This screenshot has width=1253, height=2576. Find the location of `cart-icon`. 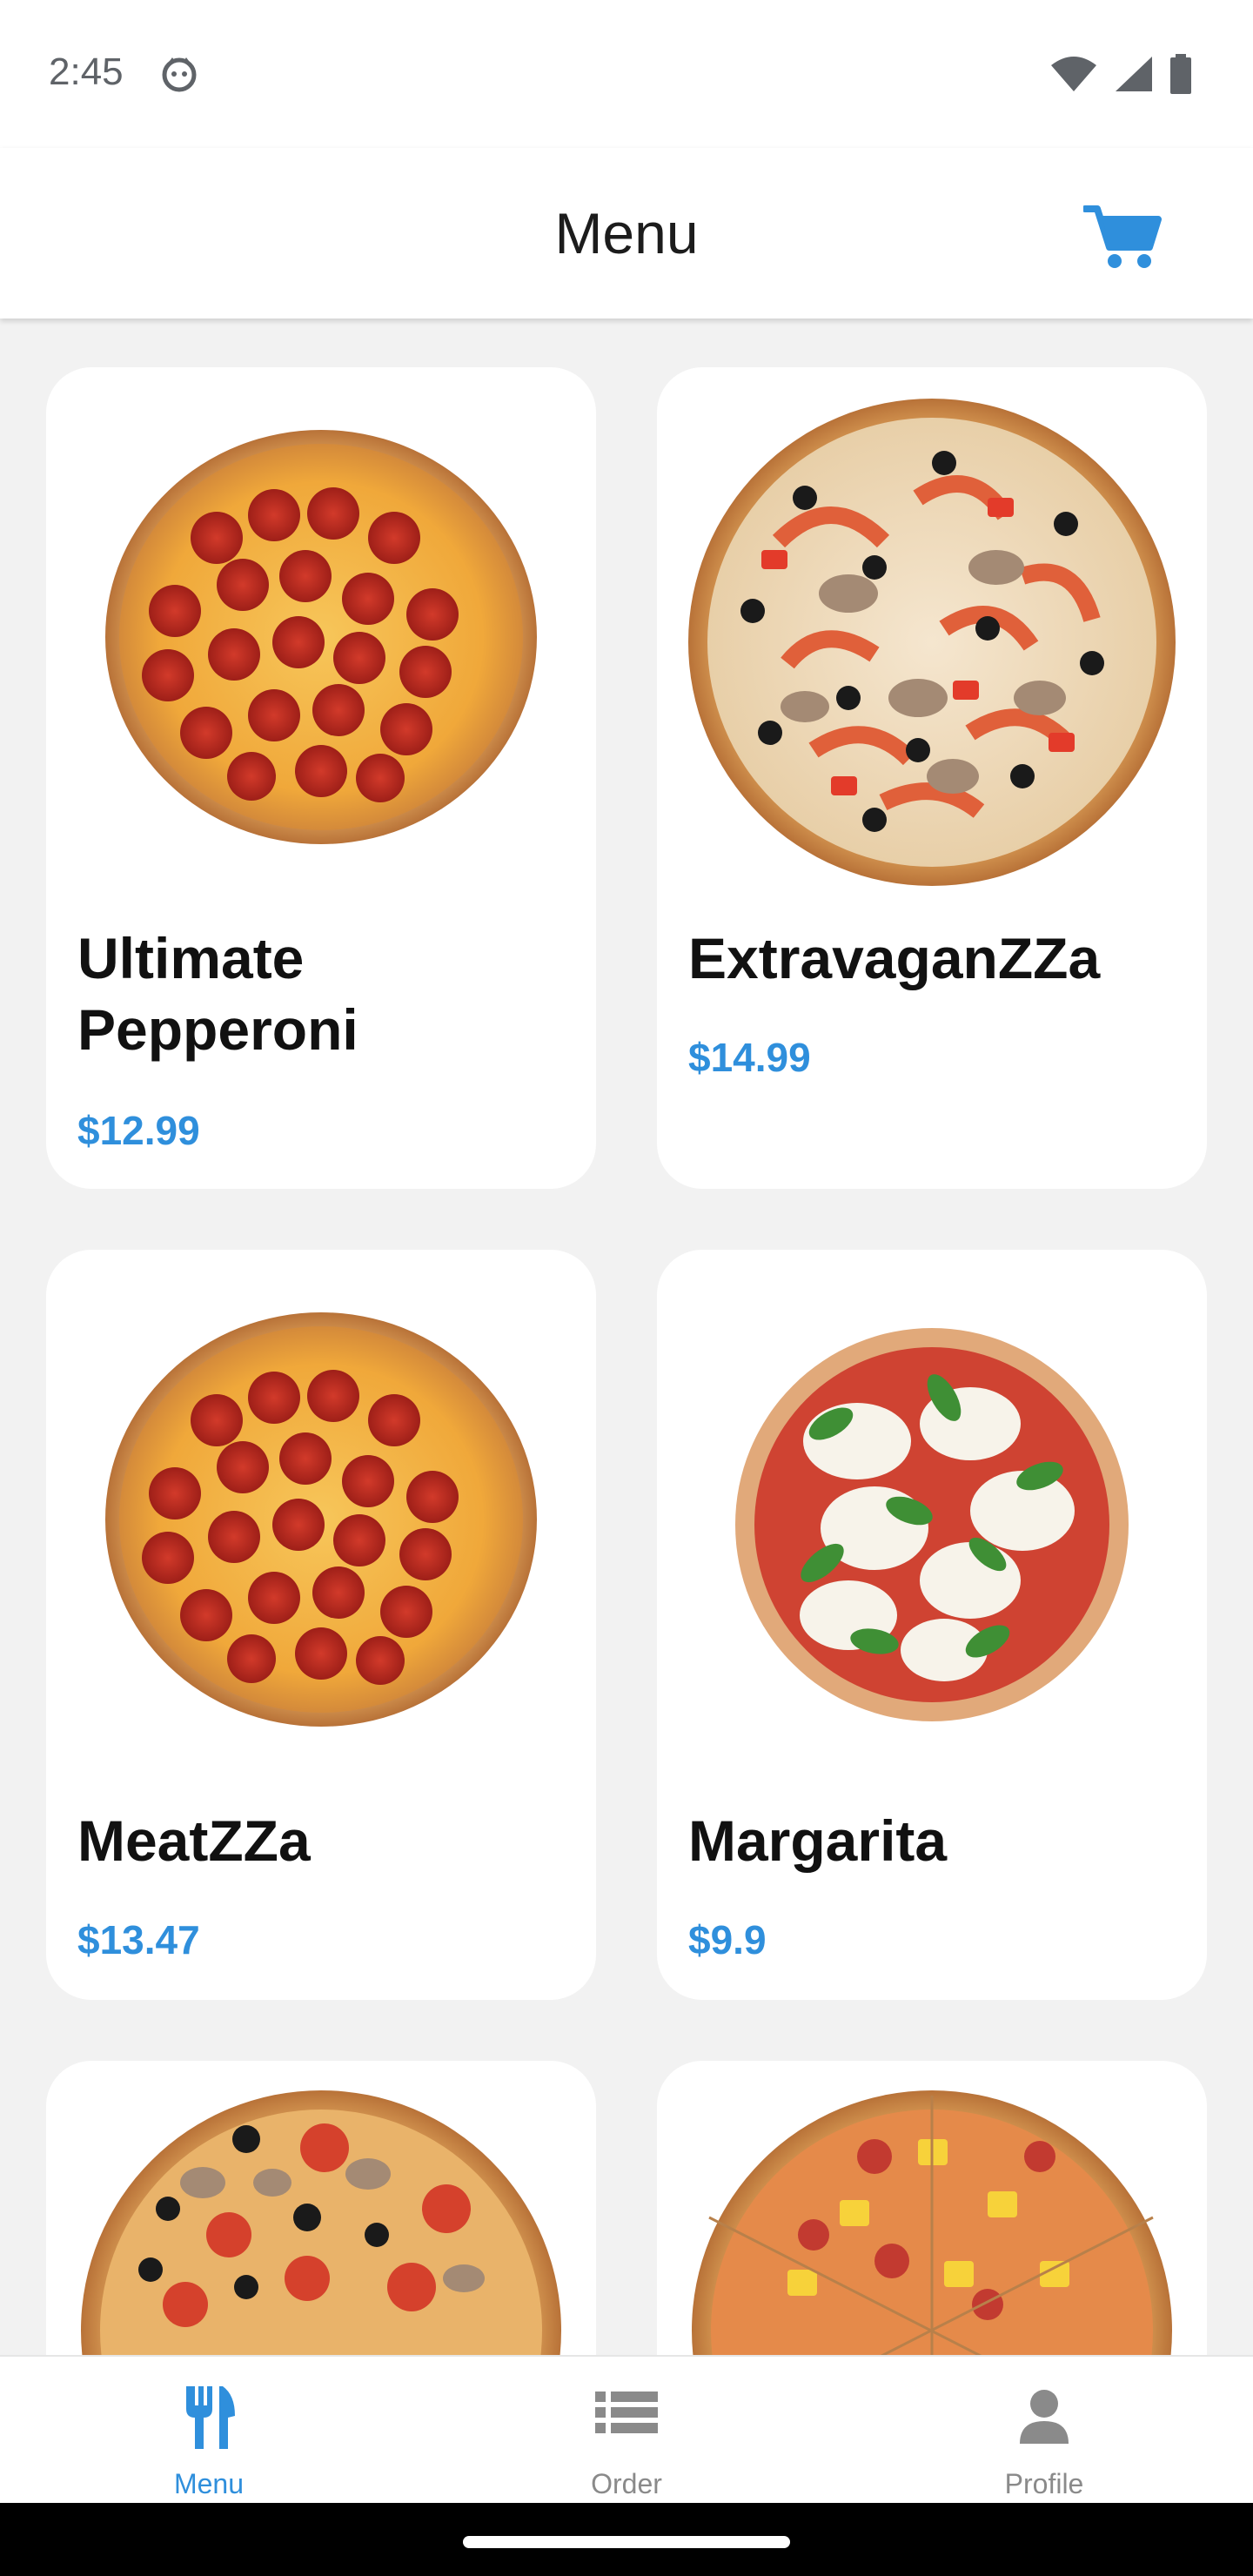

cart-icon is located at coordinates (1122, 237).